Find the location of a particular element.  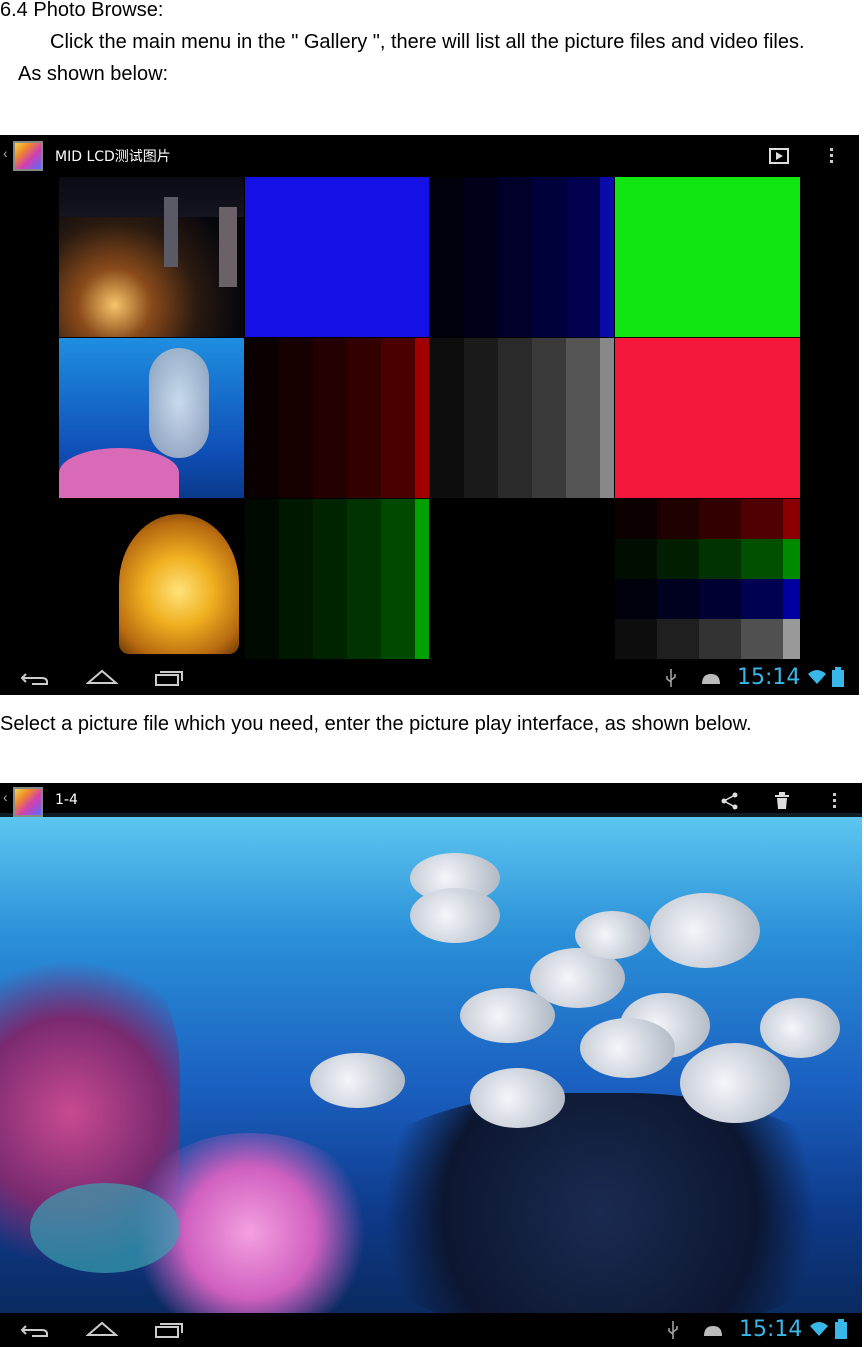

photo-title: 1-4 is located at coordinates (66, 800).